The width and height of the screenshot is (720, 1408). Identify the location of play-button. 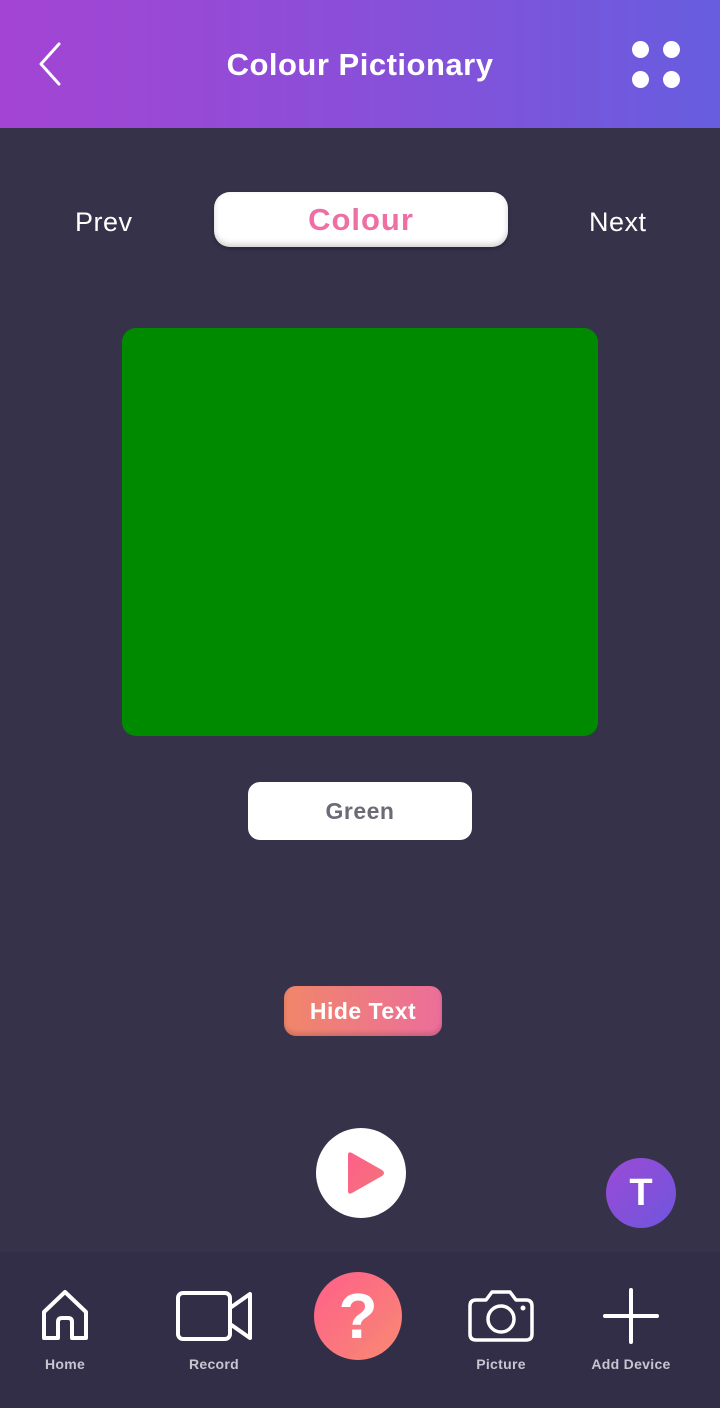
(361, 1173).